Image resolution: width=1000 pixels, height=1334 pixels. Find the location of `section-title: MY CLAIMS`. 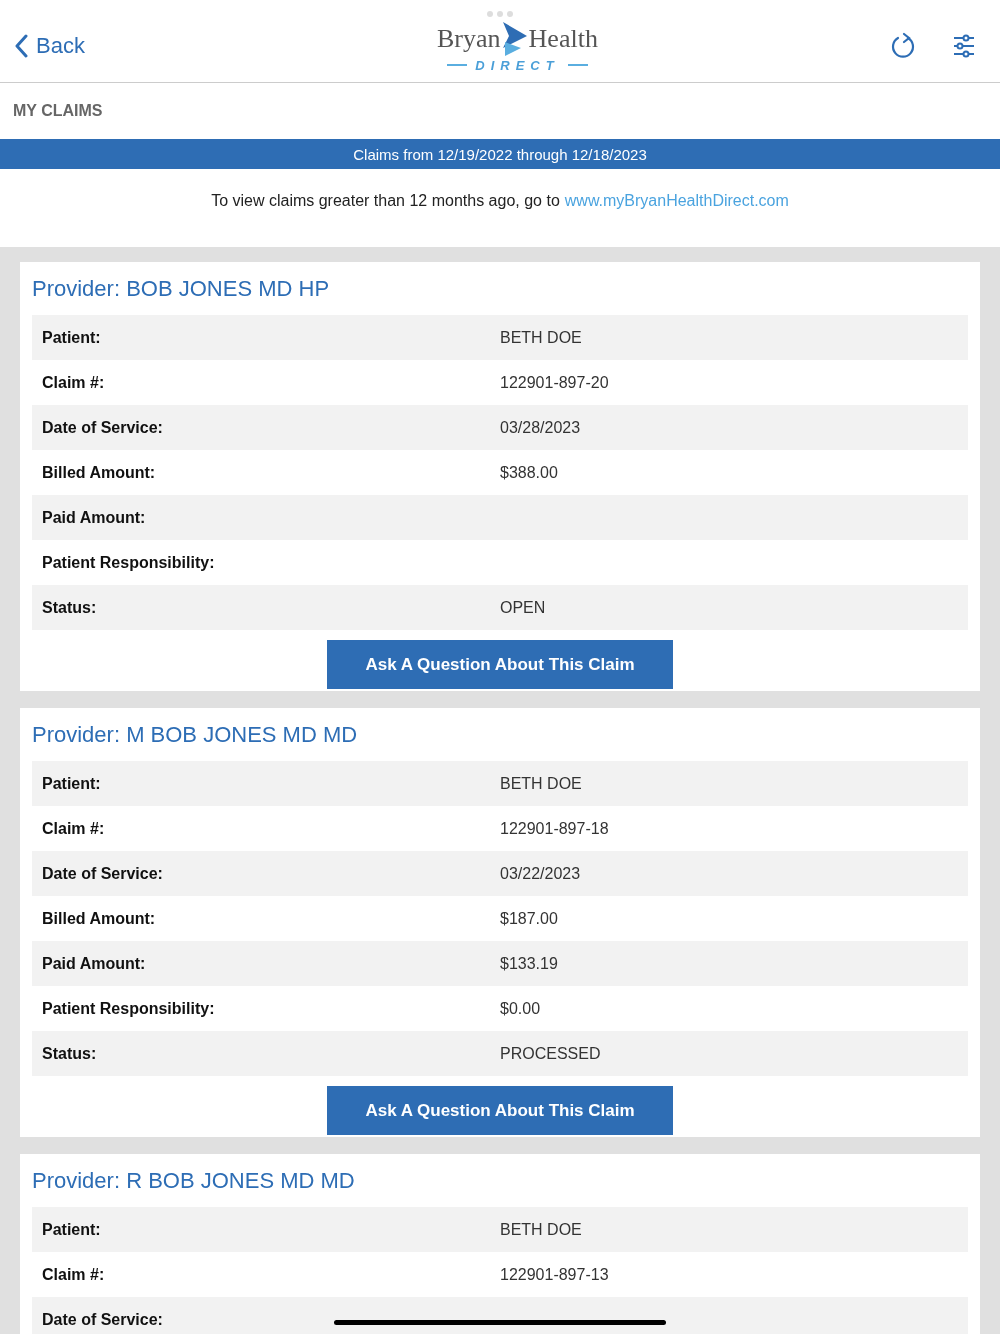

section-title: MY CLAIMS is located at coordinates (500, 111).